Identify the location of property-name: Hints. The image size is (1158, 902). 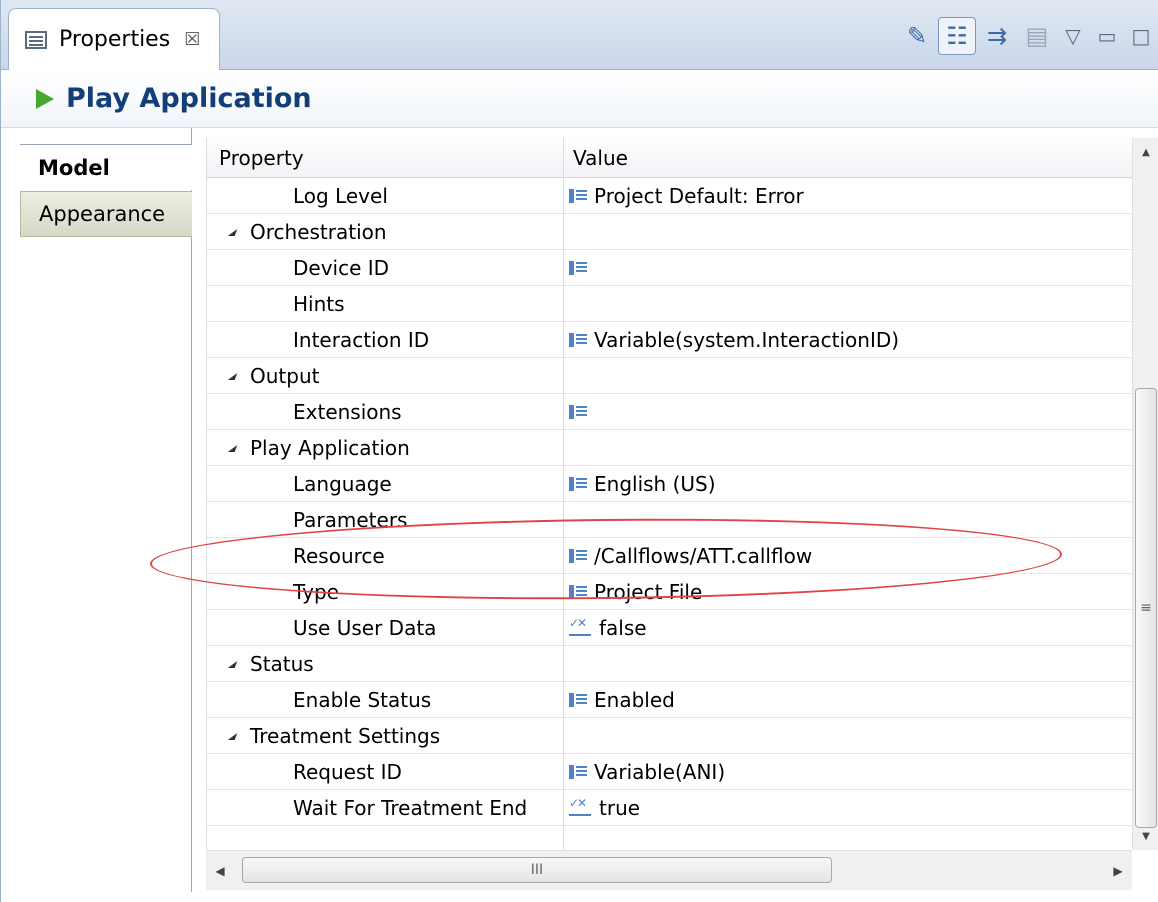
(319, 304).